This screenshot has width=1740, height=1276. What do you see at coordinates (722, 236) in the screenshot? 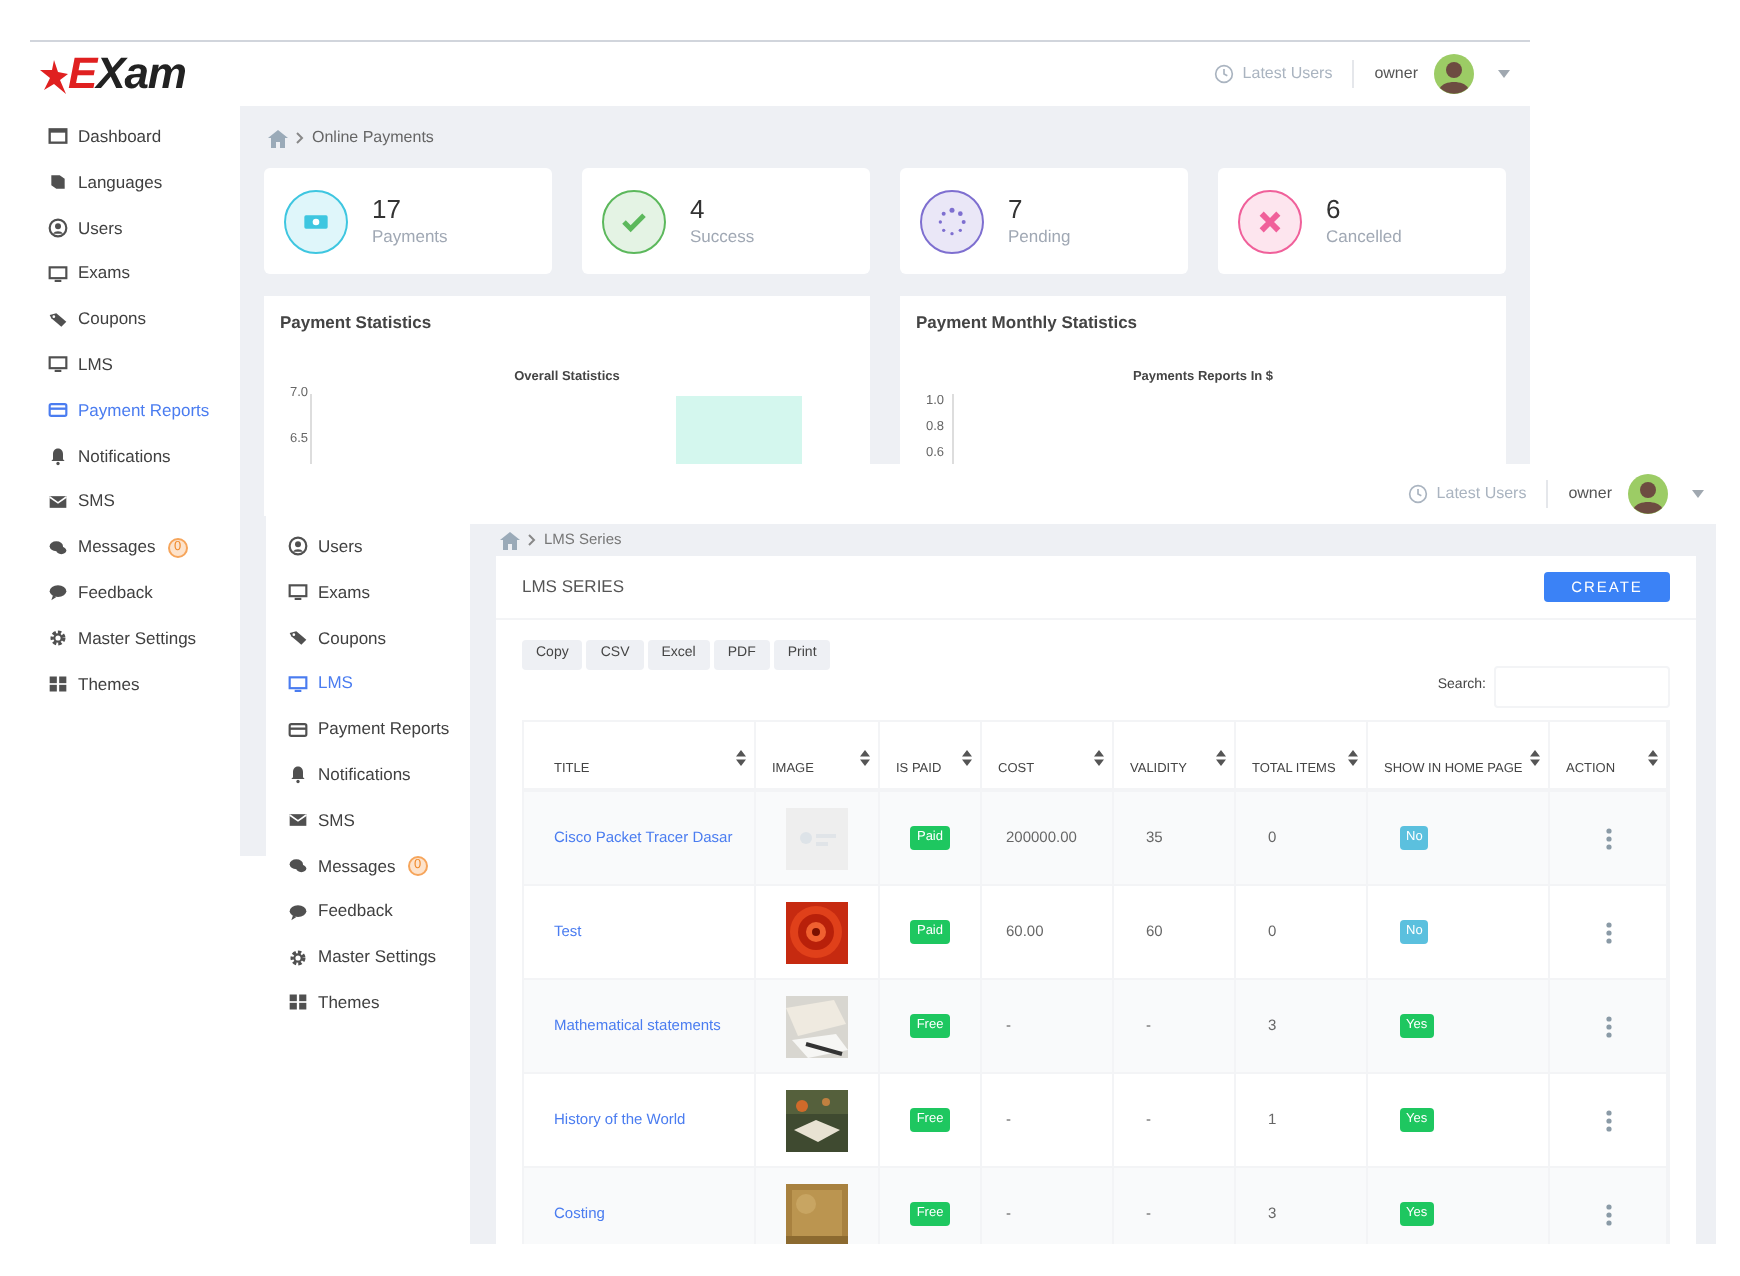
I see `stat-label: Success` at bounding box center [722, 236].